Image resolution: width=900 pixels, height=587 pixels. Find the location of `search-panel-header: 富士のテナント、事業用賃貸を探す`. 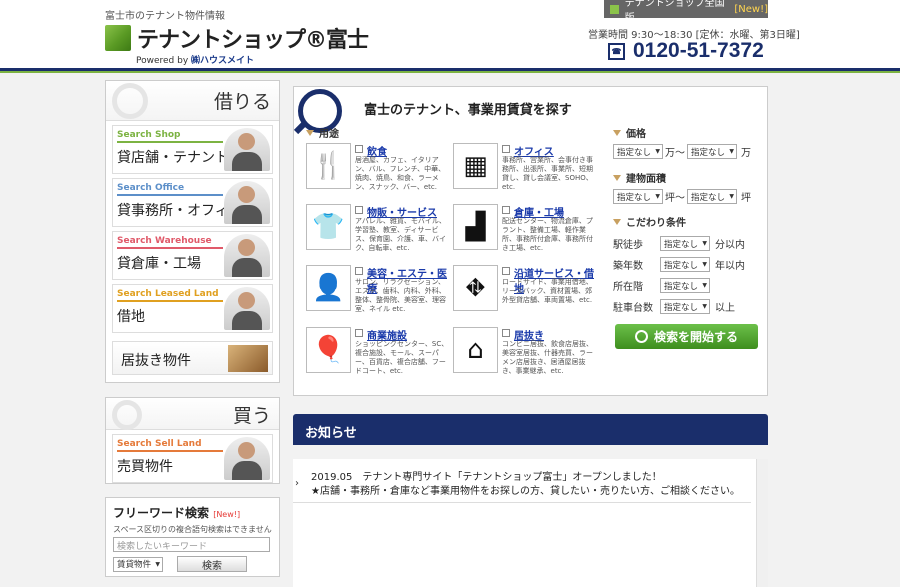

search-panel-header: 富士のテナント、事業用賃貸を探す is located at coordinates (530, 110).